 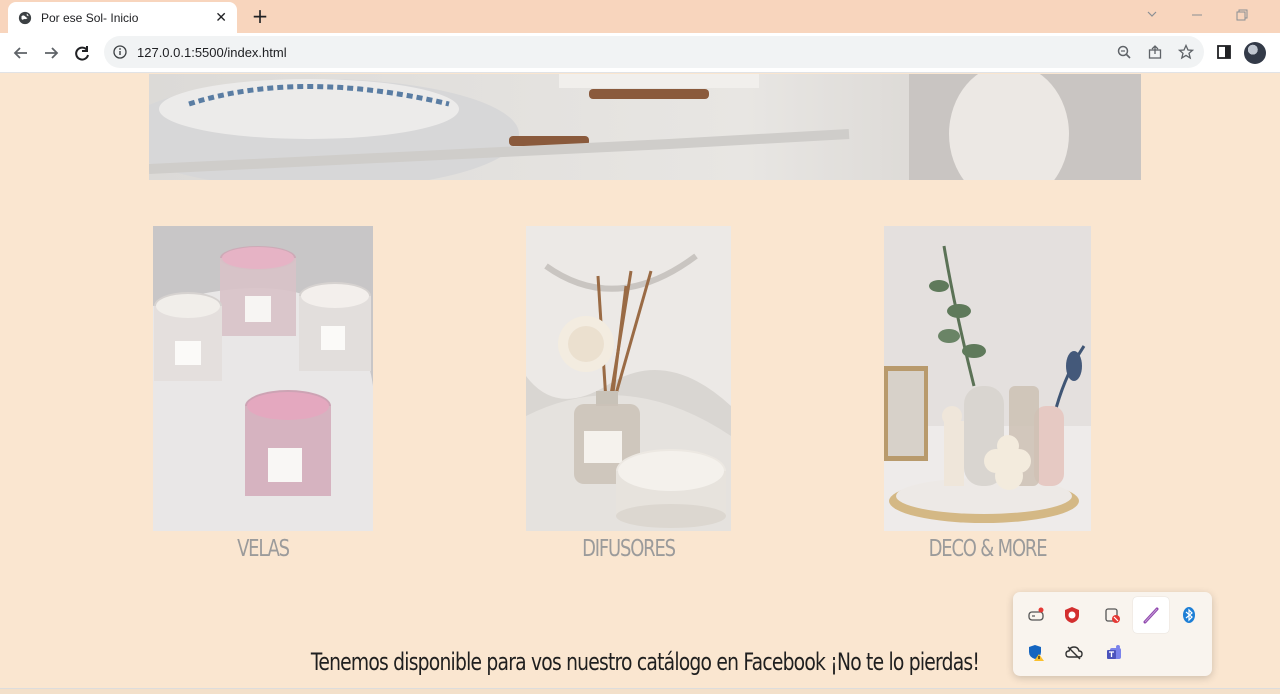 What do you see at coordinates (654, 52) in the screenshot?
I see `address-bar: 127.0.0.1:5500/index.html` at bounding box center [654, 52].